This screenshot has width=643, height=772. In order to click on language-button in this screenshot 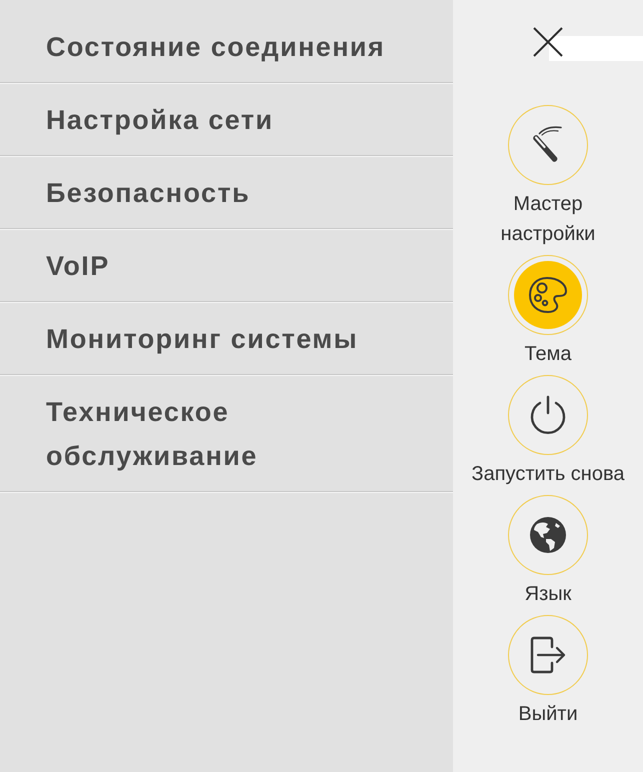, I will do `click(548, 535)`.